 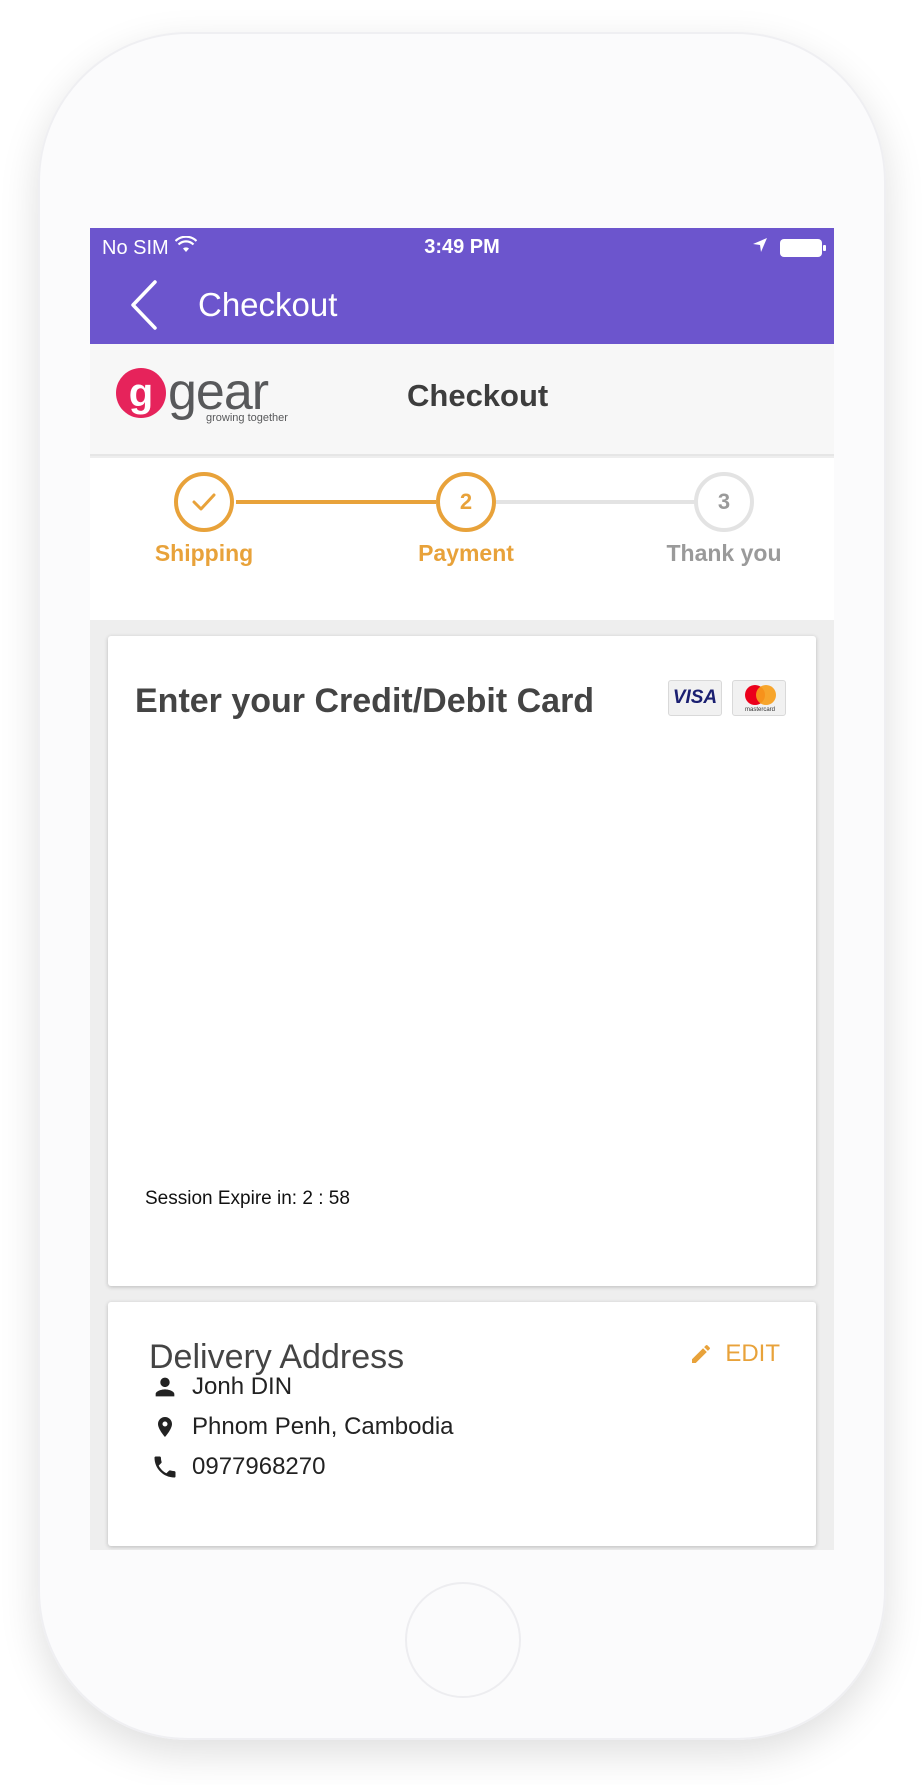 I want to click on logo-tagline: growing together, so click(x=247, y=418).